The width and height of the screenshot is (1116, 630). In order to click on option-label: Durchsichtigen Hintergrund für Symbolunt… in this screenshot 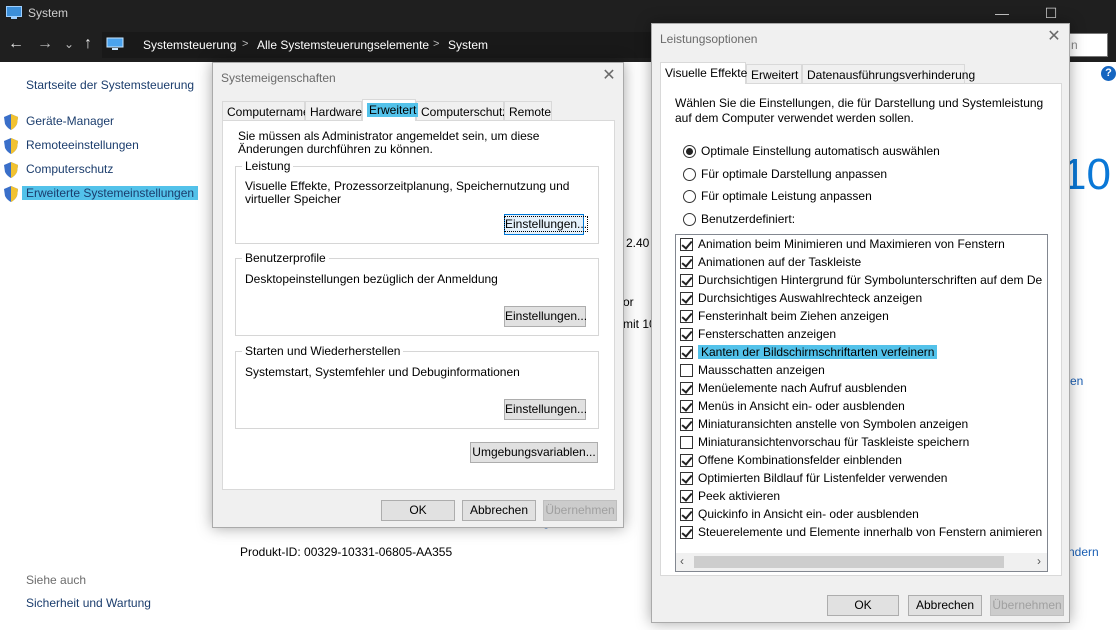, I will do `click(870, 280)`.